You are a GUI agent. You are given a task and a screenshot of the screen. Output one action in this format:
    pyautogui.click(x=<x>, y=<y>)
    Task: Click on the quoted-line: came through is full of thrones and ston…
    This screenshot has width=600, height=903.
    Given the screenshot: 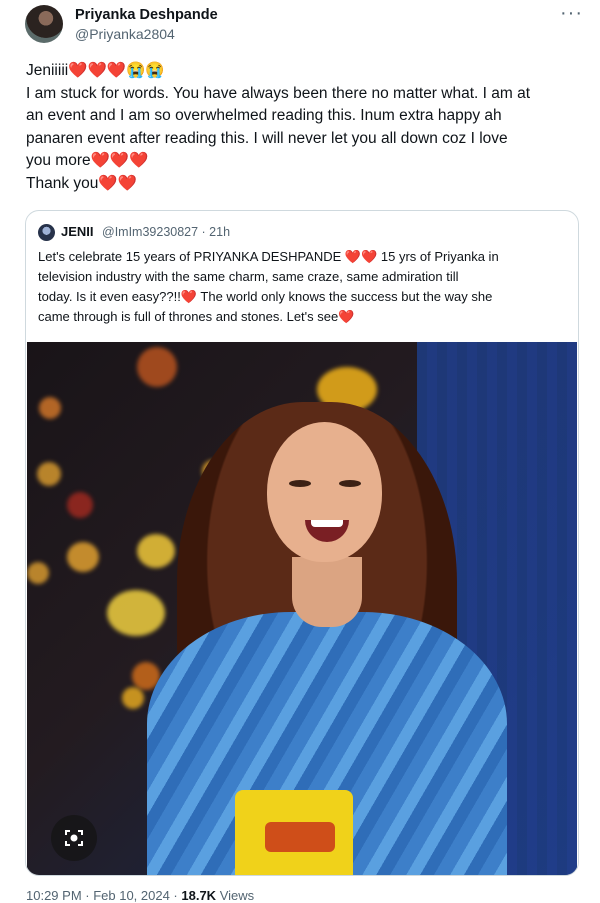 What is the action you would take?
    pyautogui.click(x=196, y=316)
    